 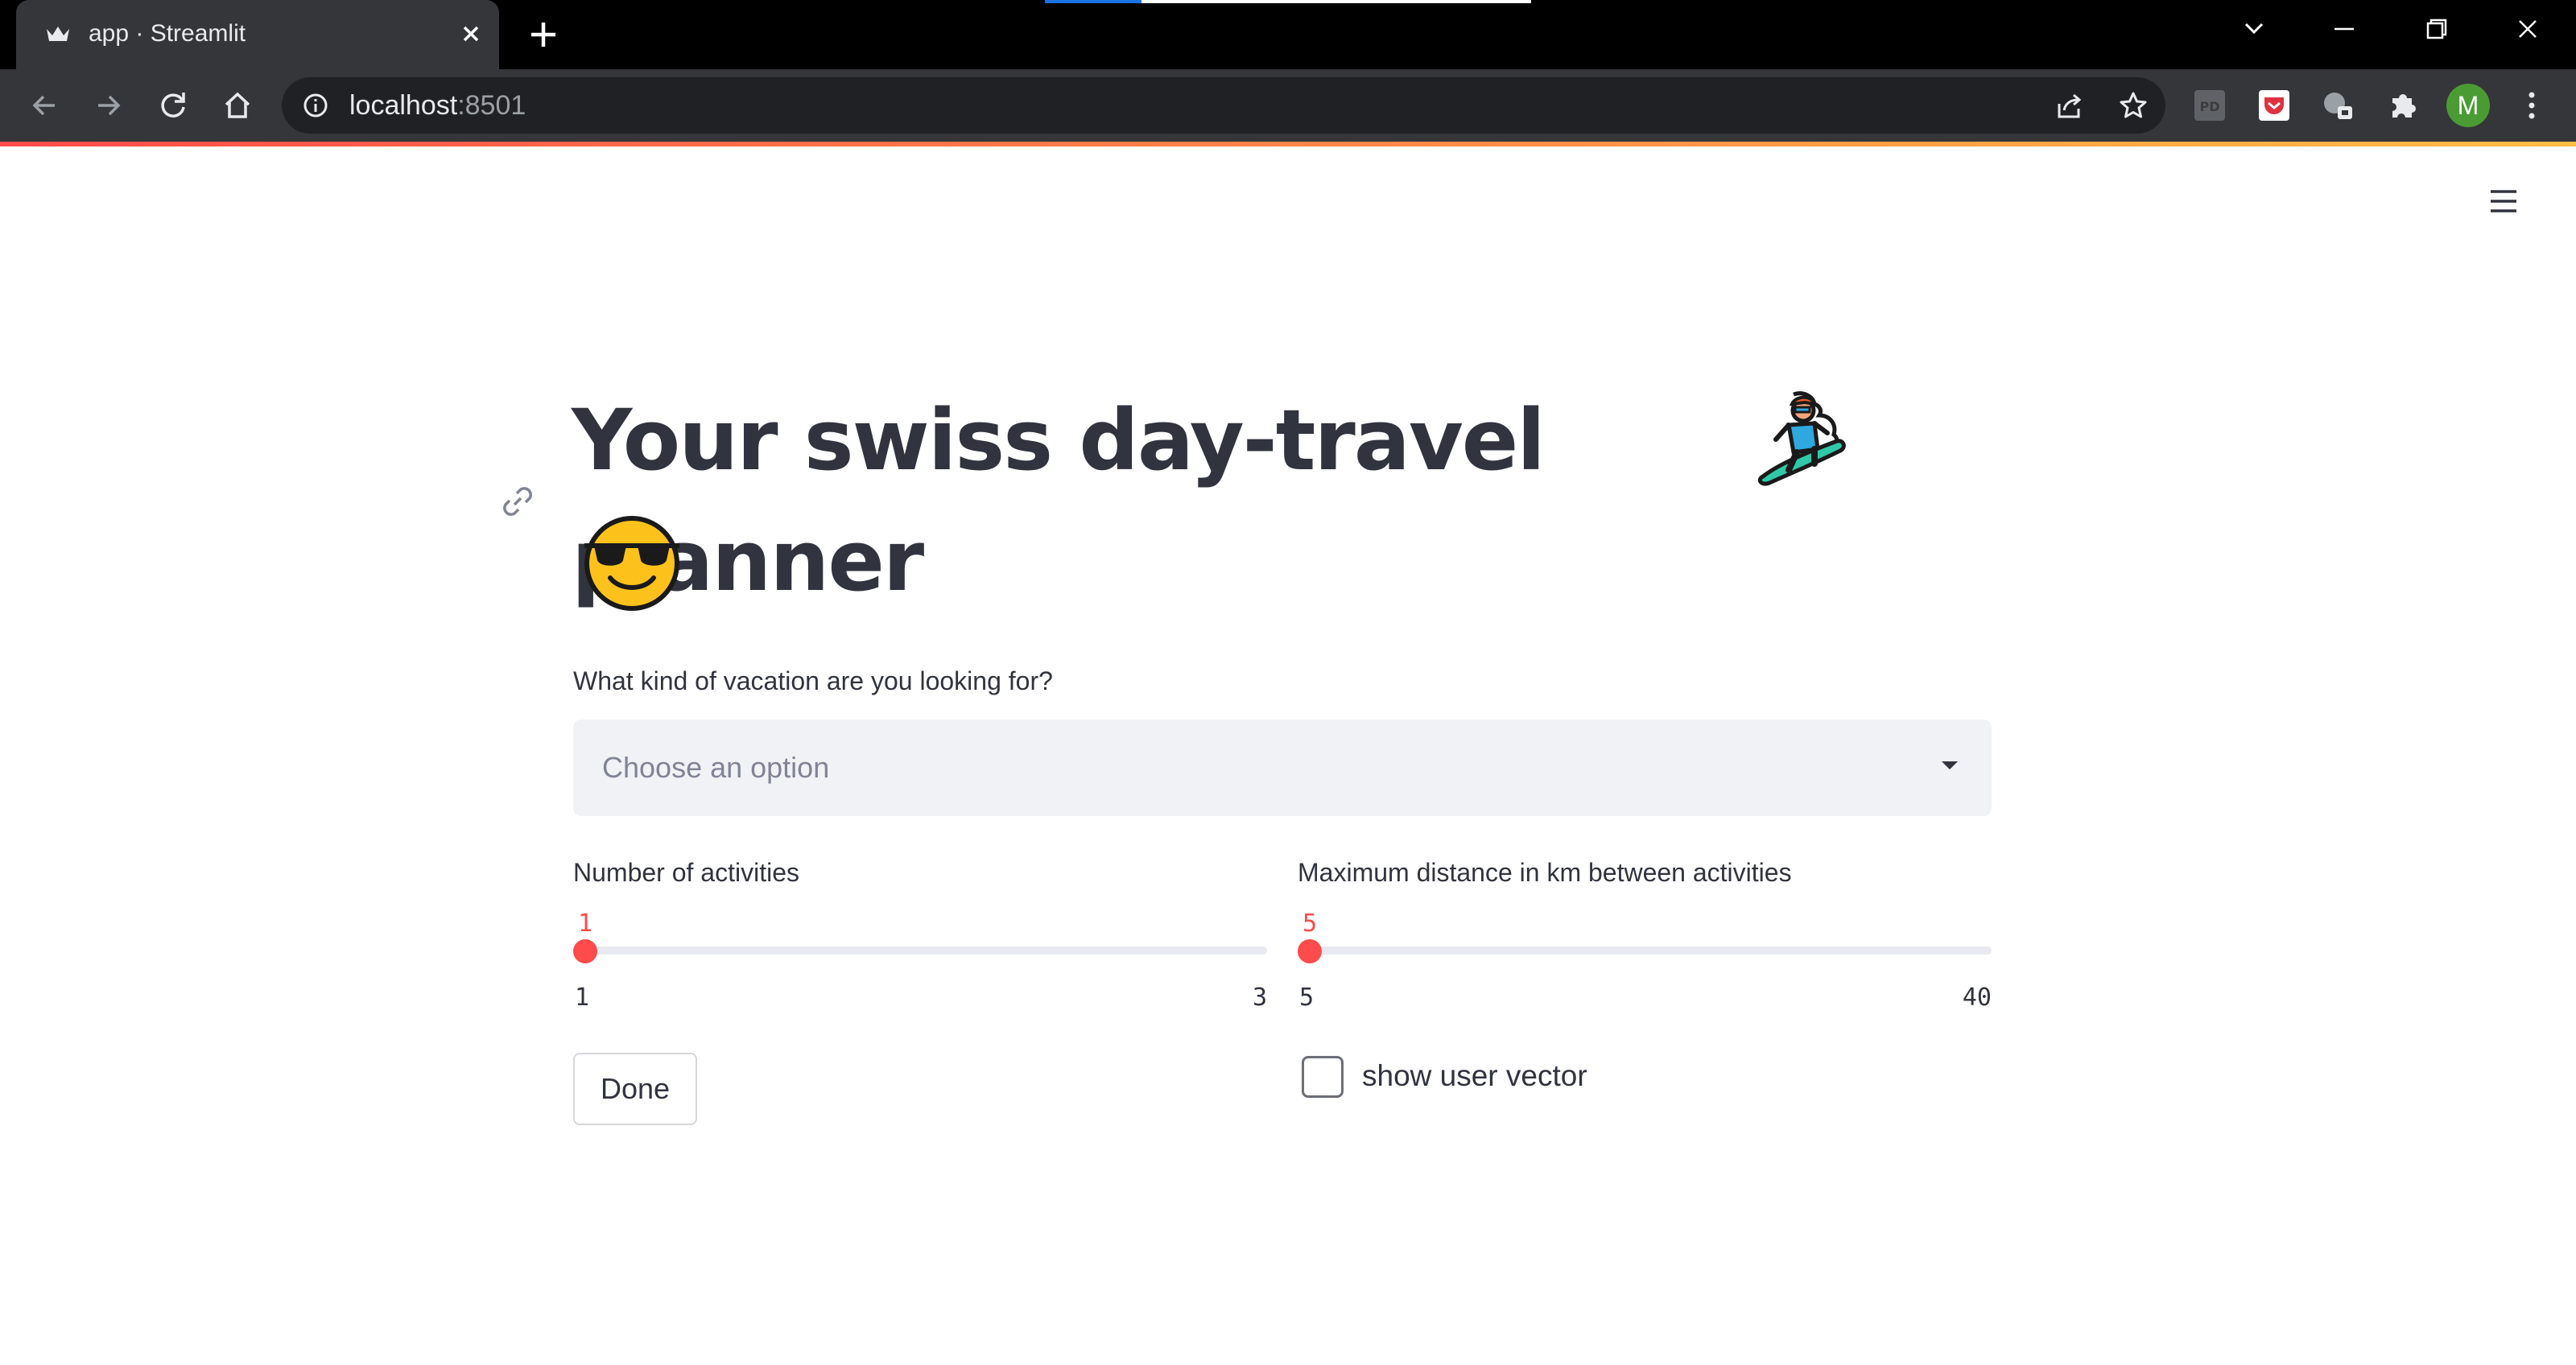 I want to click on activities-slider: 1 1 3, so click(x=920, y=961).